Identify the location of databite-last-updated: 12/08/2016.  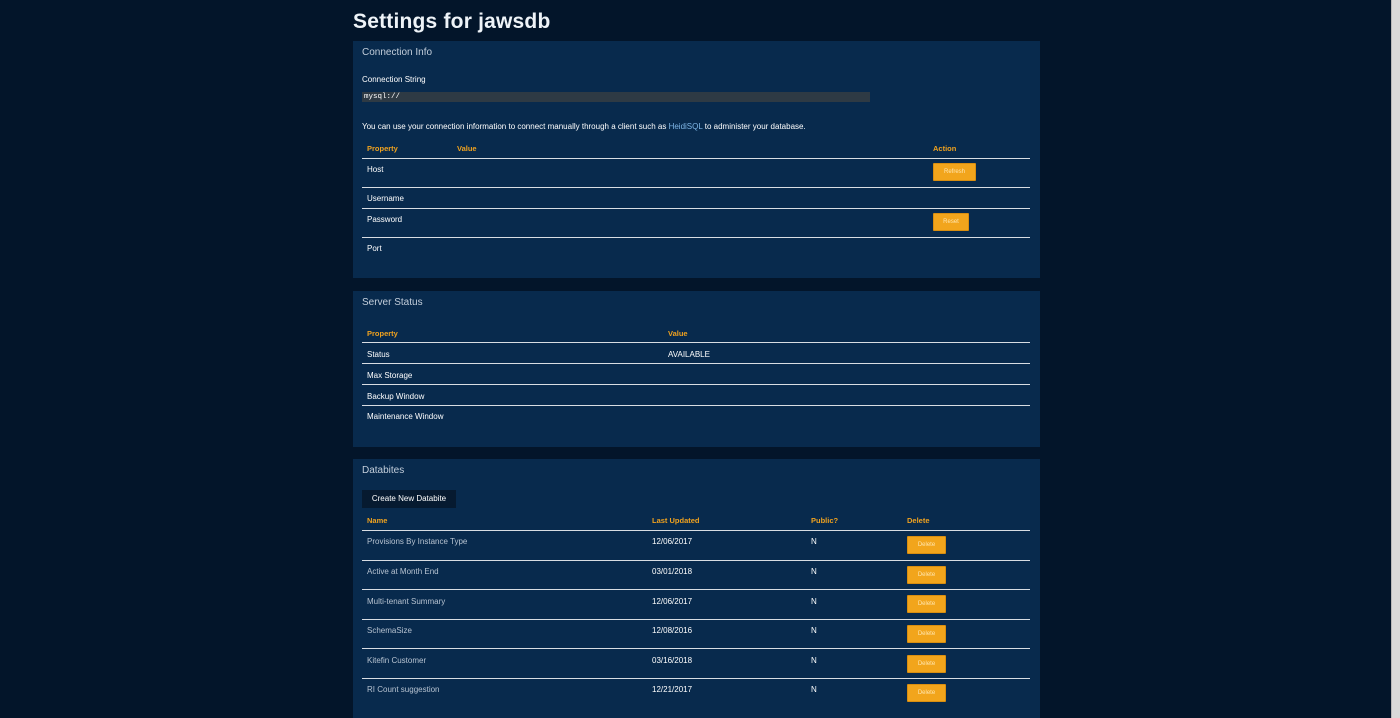
(672, 630).